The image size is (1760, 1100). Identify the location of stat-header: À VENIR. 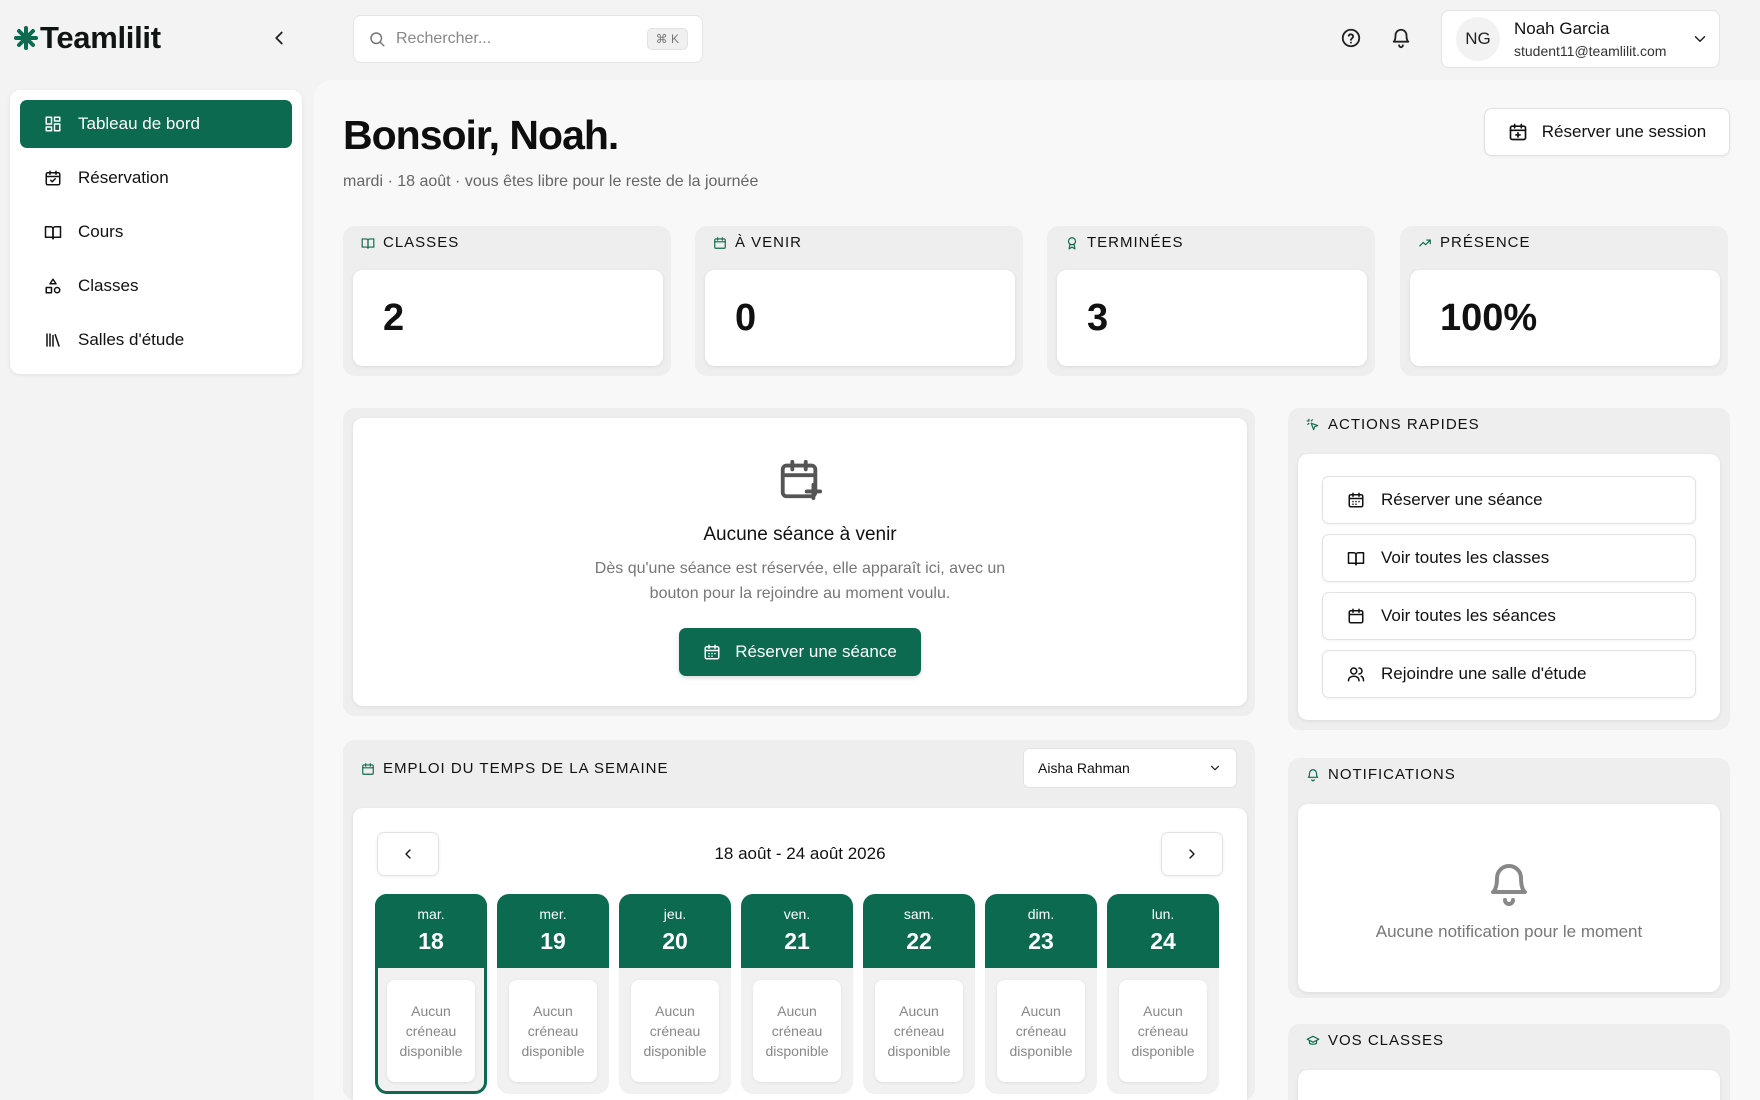
(757, 242).